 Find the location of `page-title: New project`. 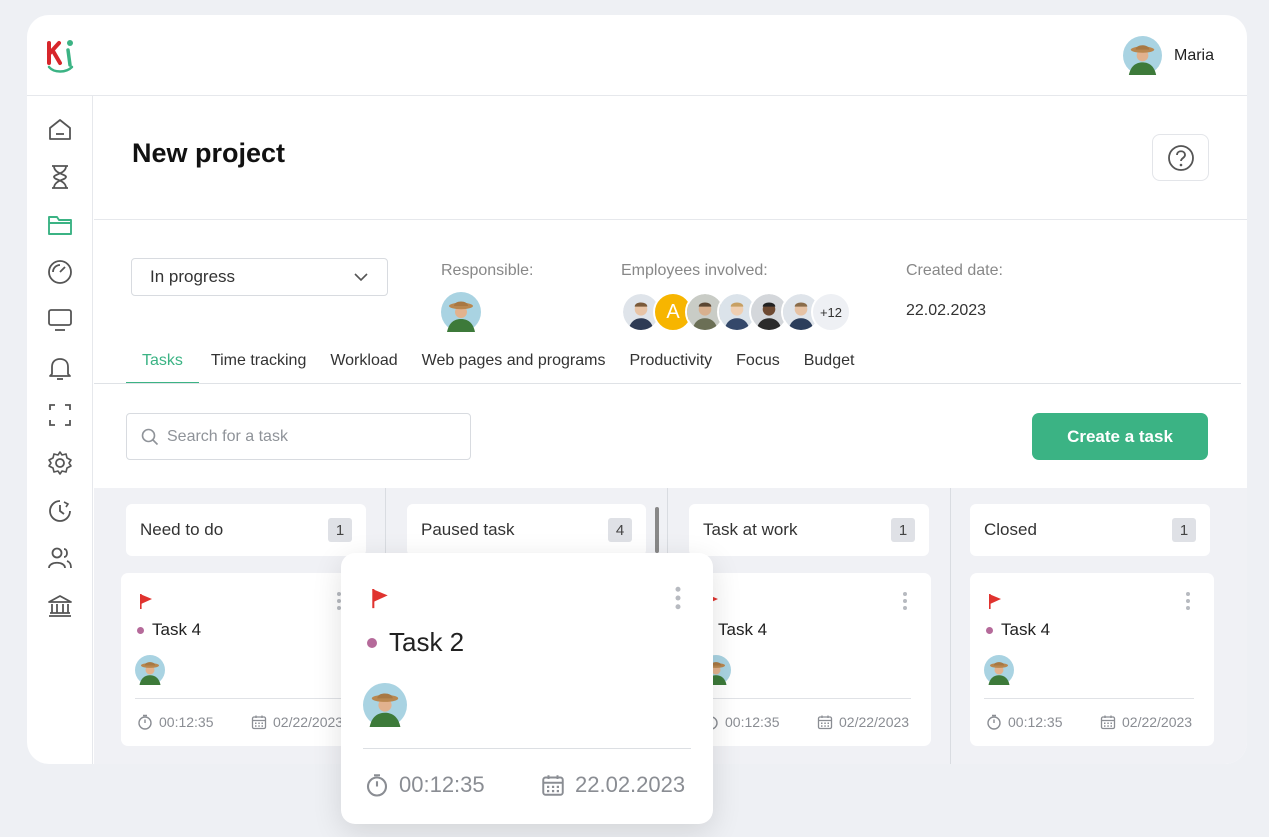

page-title: New project is located at coordinates (209, 153).